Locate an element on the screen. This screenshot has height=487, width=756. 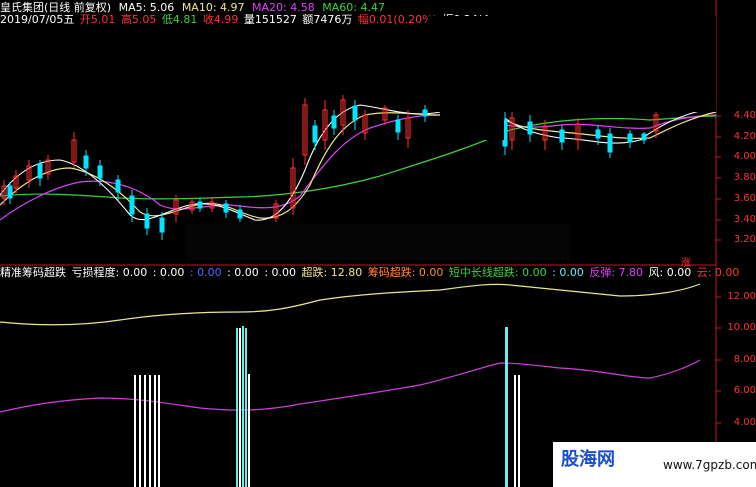
watermark-logo: 股海网 is located at coordinates (588, 459).